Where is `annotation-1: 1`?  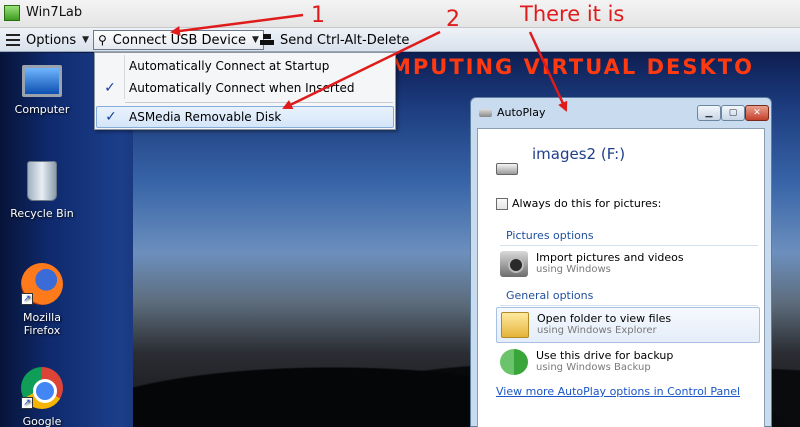 annotation-1: 1 is located at coordinates (318, 15).